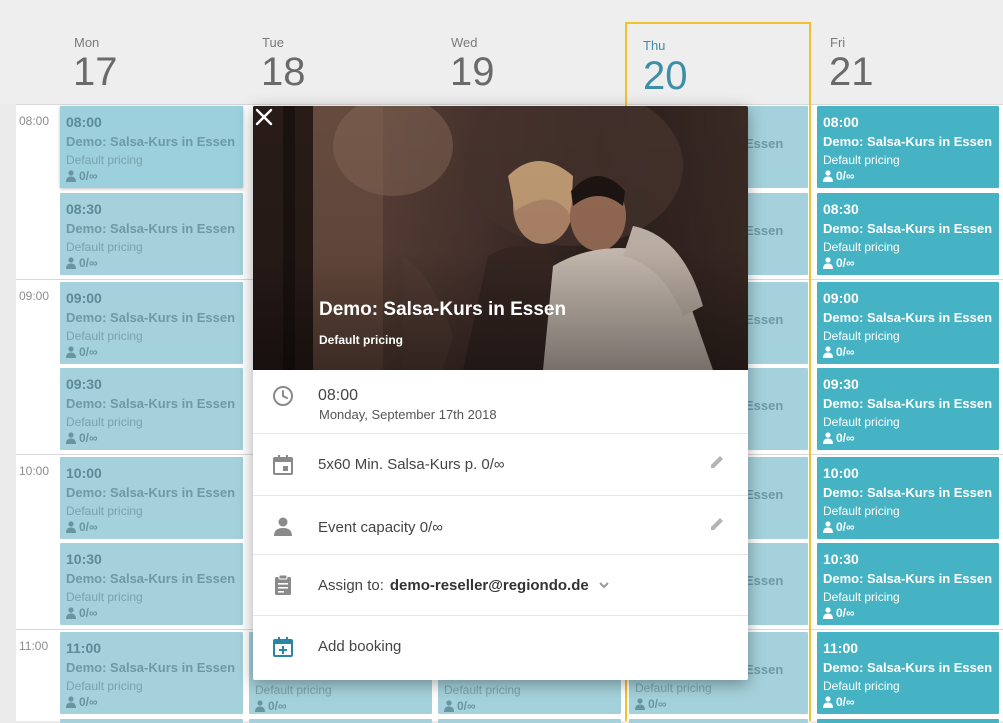  What do you see at coordinates (500, 525) in the screenshot?
I see `capacity-row: Event capacity 0/∞` at bounding box center [500, 525].